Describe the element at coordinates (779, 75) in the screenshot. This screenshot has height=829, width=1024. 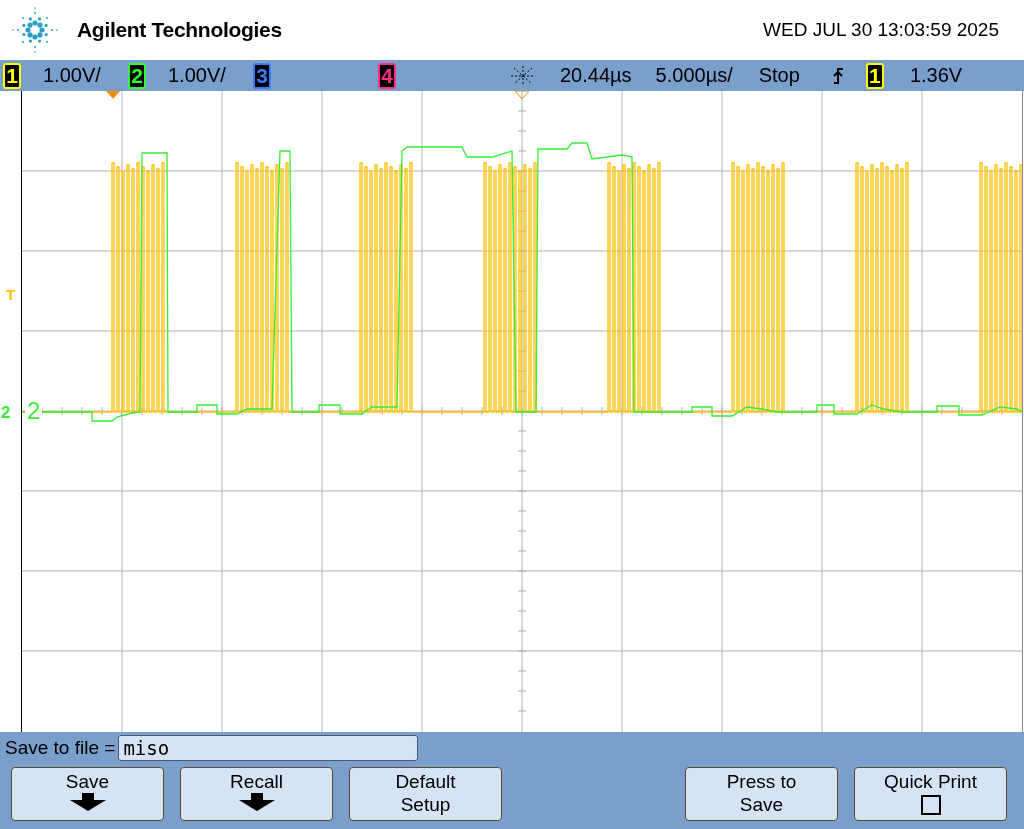
I see `run-state: Stop` at that location.